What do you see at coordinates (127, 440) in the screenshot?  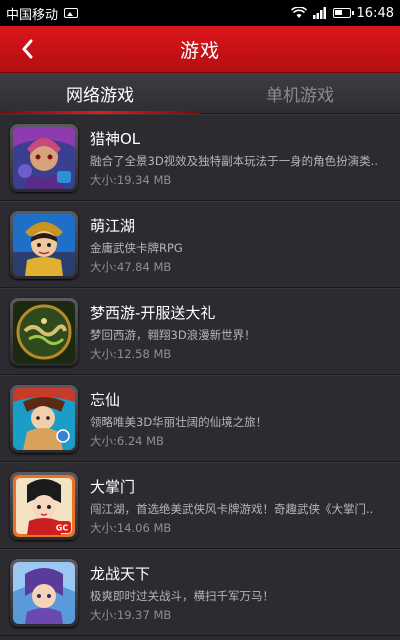 I see `game-size: 大小:6.24 MB` at bounding box center [127, 440].